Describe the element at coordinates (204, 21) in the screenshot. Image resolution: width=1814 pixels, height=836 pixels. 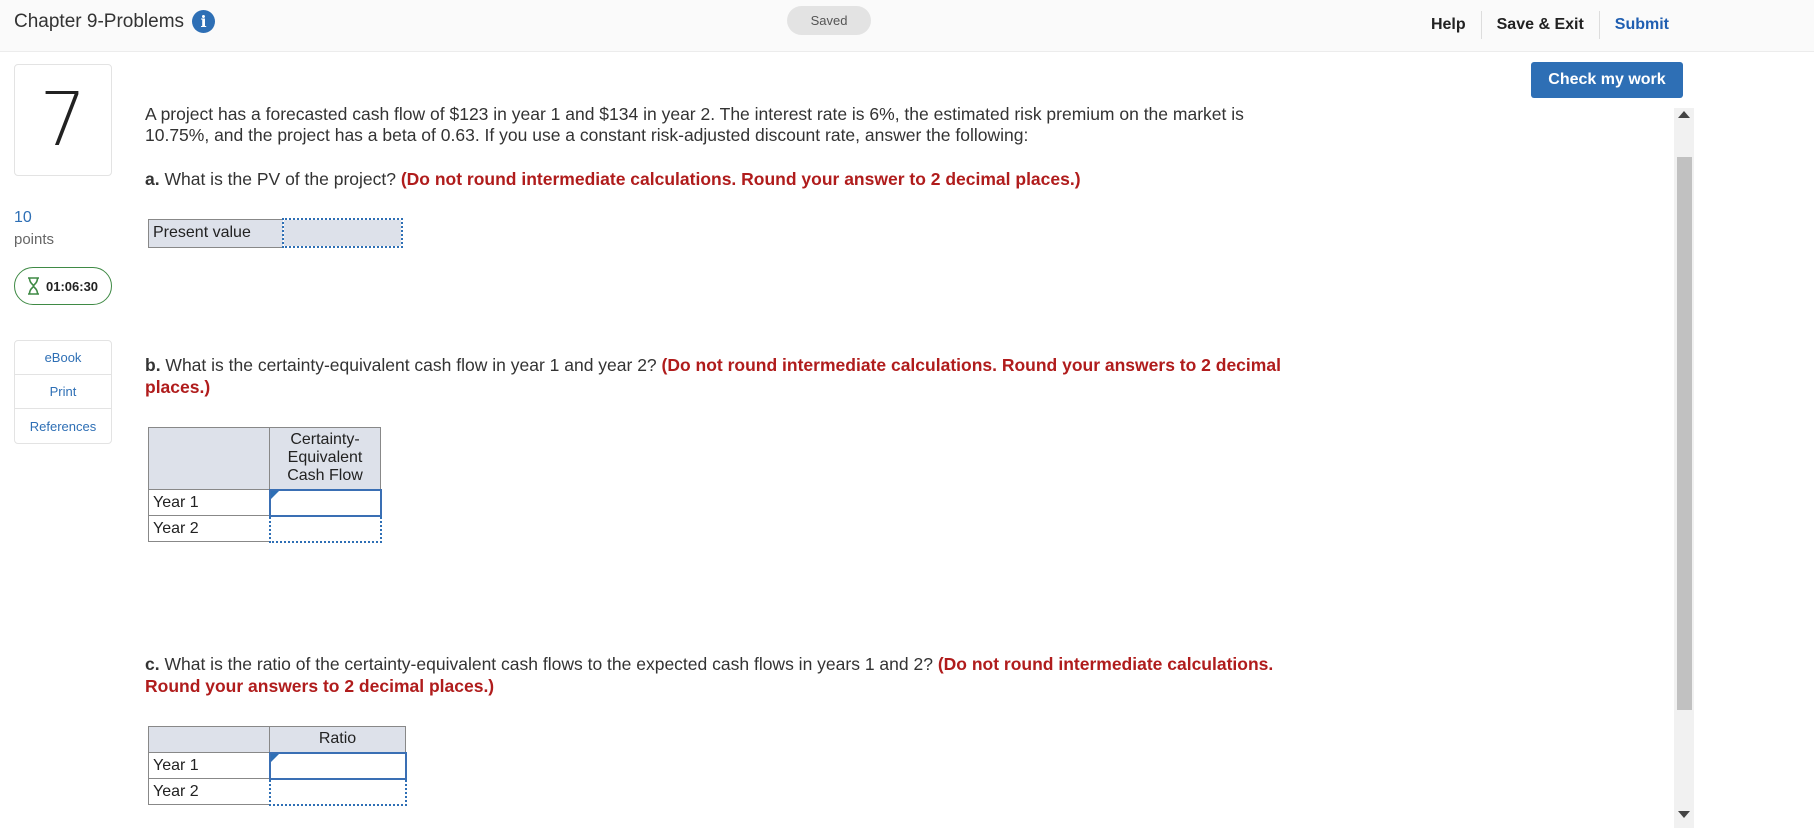
I see `info-icon: i` at that location.